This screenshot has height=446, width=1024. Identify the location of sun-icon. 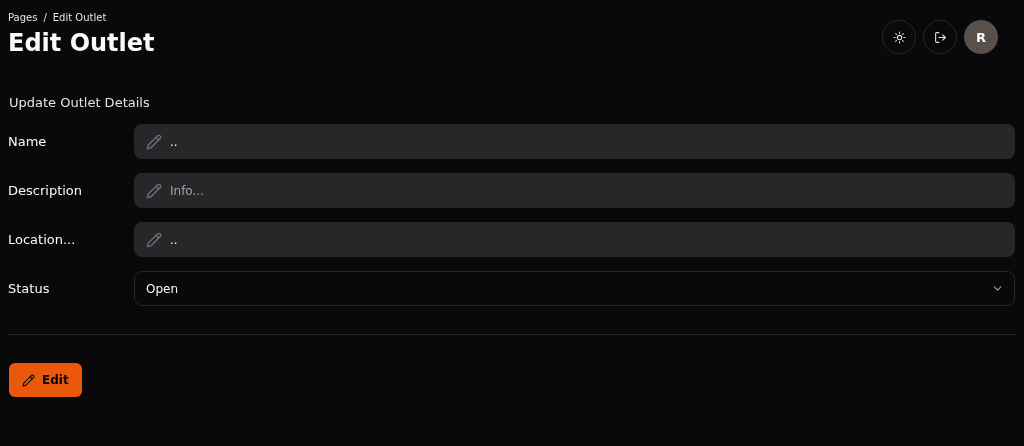
(899, 37).